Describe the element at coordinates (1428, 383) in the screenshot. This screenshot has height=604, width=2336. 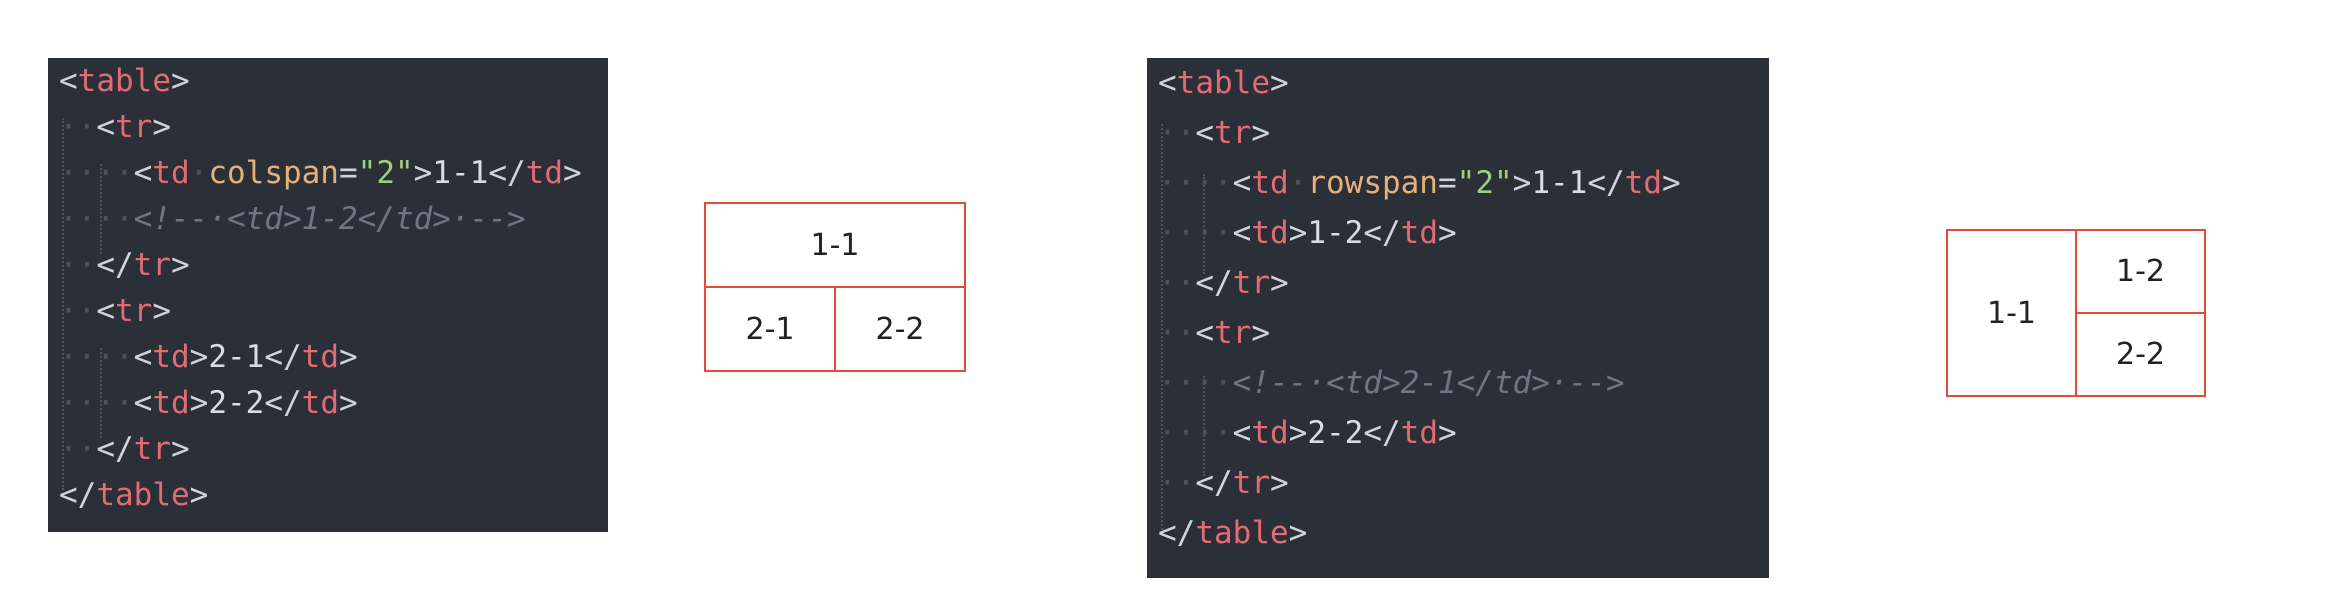
I see `code-comment: <!--·<td>2-1</td>·-->` at that location.